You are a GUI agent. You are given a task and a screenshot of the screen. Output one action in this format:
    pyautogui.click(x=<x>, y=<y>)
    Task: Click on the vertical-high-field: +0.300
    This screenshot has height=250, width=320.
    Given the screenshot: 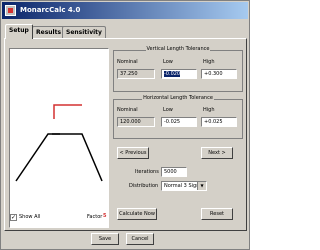 What is the action you would take?
    pyautogui.click(x=219, y=74)
    